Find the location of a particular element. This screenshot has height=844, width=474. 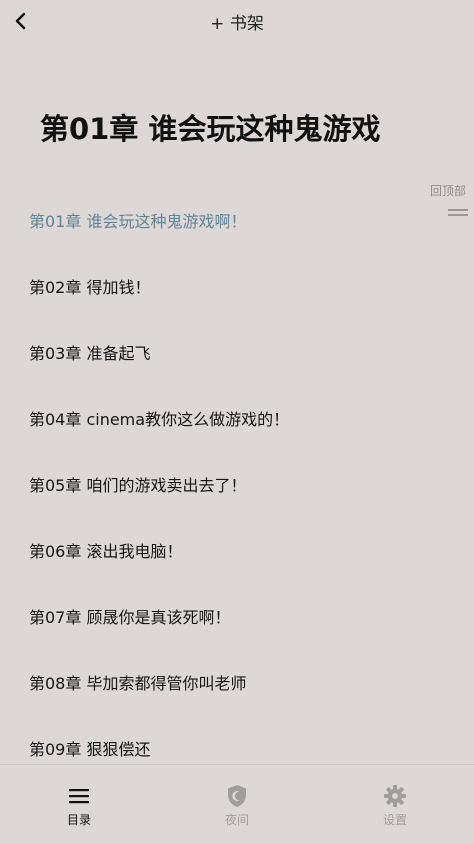

toc-item: 第07章 顾晟你是真该死啊！ is located at coordinates (129, 616).